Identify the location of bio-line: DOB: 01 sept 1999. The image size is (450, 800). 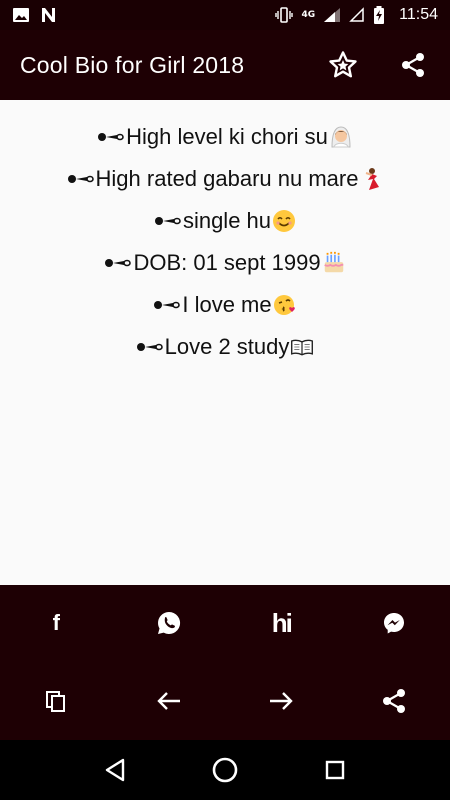
(224, 263).